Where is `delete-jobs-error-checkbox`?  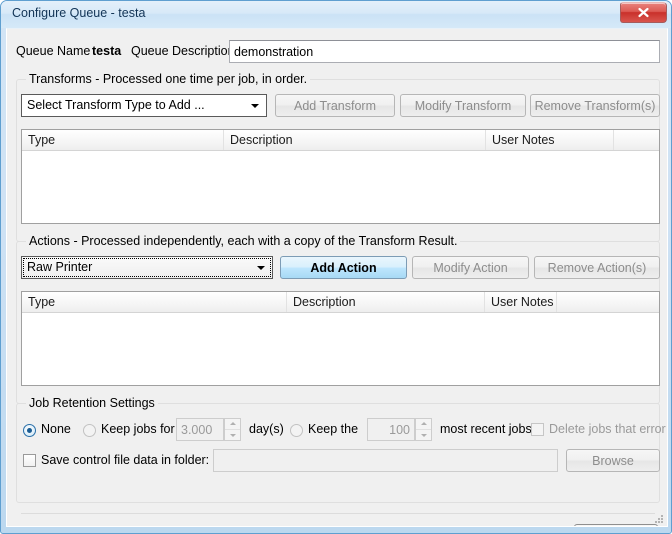 delete-jobs-error-checkbox is located at coordinates (537, 429).